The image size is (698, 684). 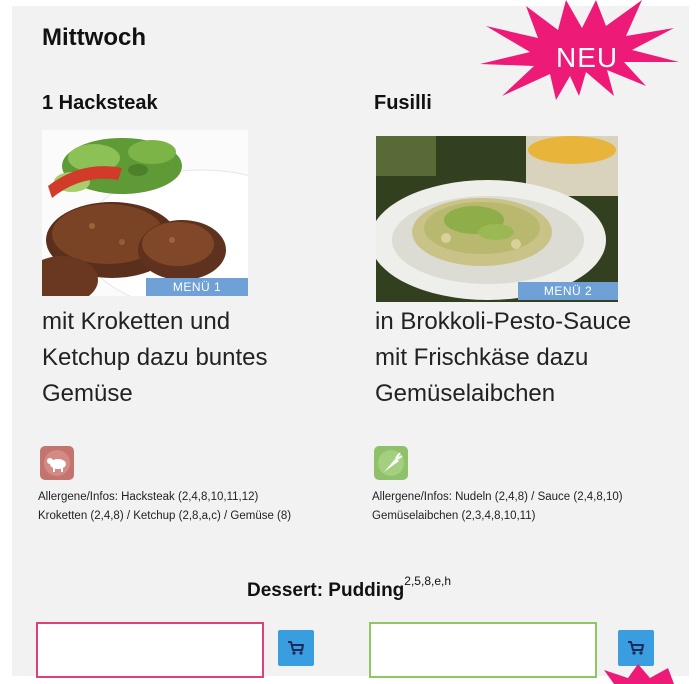 What do you see at coordinates (639, 674) in the screenshot?
I see `next-badge-fragment` at bounding box center [639, 674].